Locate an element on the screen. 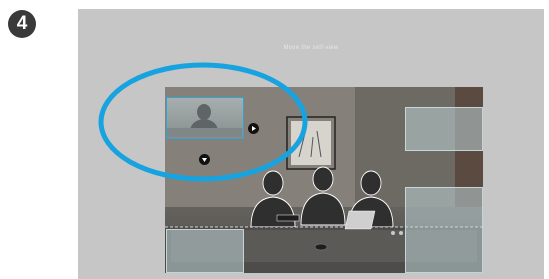 The image size is (549, 279). pip-position-bottom-left is located at coordinates (205, 251).